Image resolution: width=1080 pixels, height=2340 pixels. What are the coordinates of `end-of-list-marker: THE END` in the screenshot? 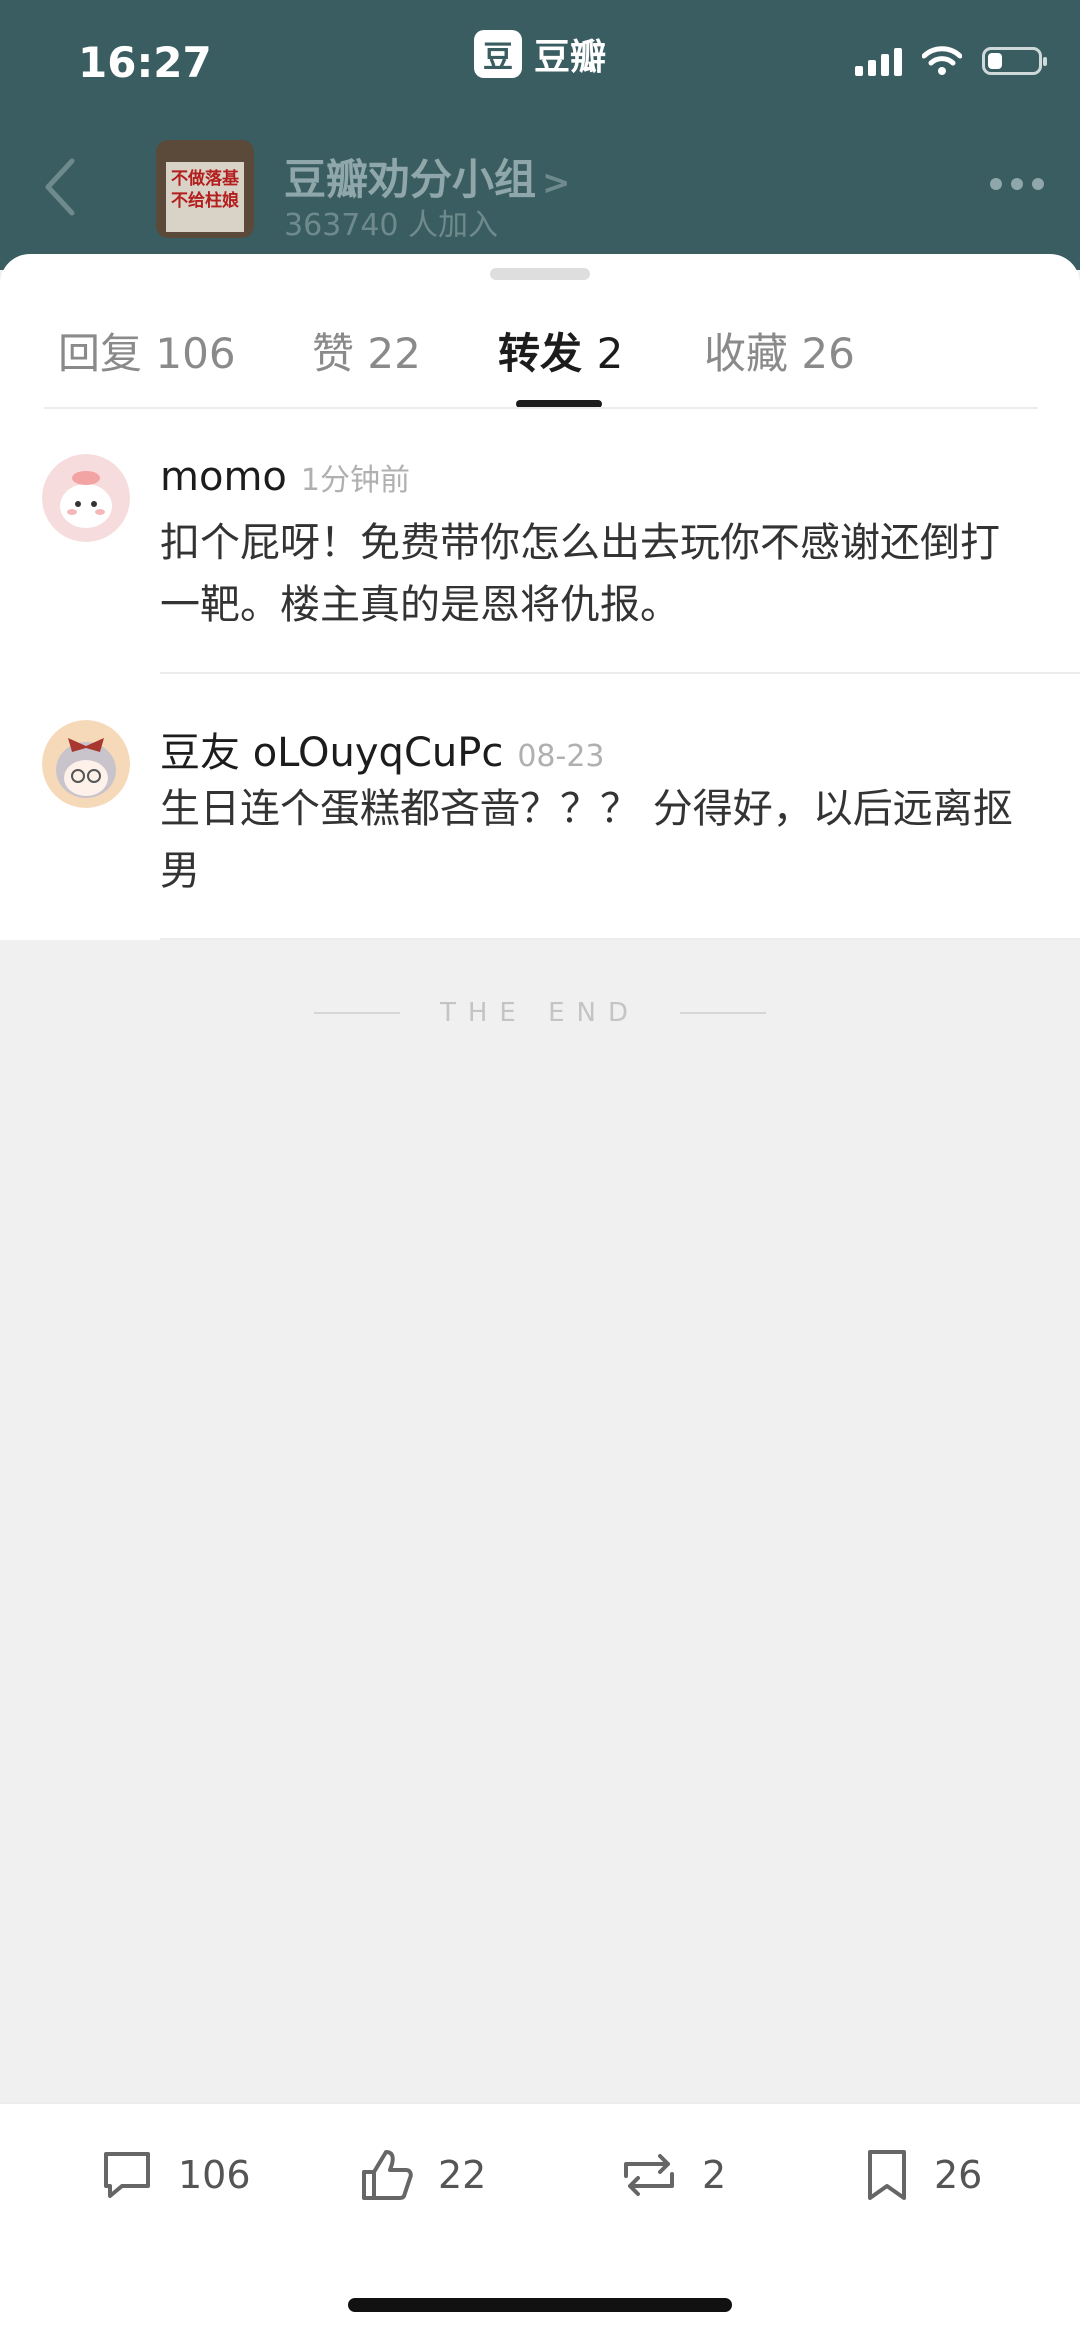 It's located at (540, 1013).